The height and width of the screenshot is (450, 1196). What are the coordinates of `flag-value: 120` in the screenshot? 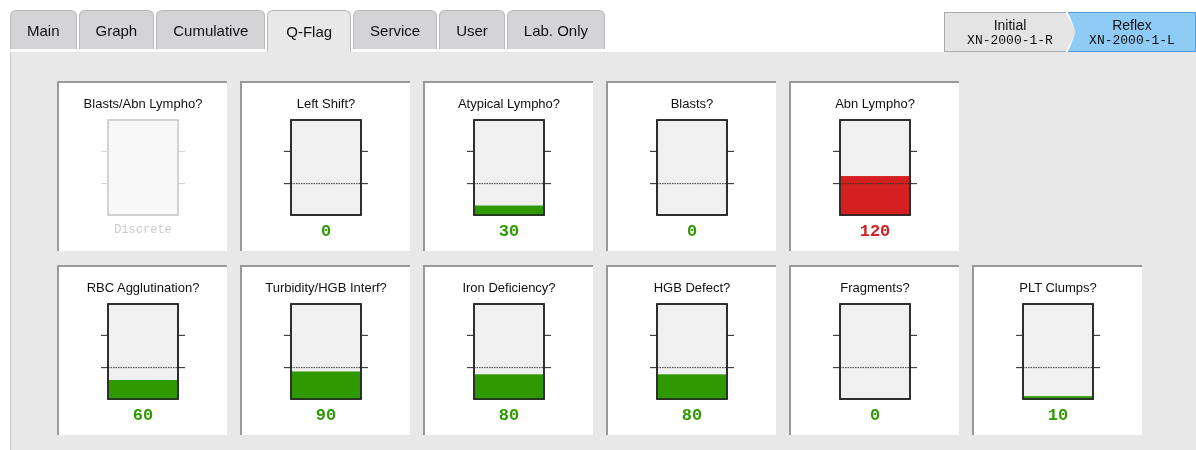 It's located at (875, 231).